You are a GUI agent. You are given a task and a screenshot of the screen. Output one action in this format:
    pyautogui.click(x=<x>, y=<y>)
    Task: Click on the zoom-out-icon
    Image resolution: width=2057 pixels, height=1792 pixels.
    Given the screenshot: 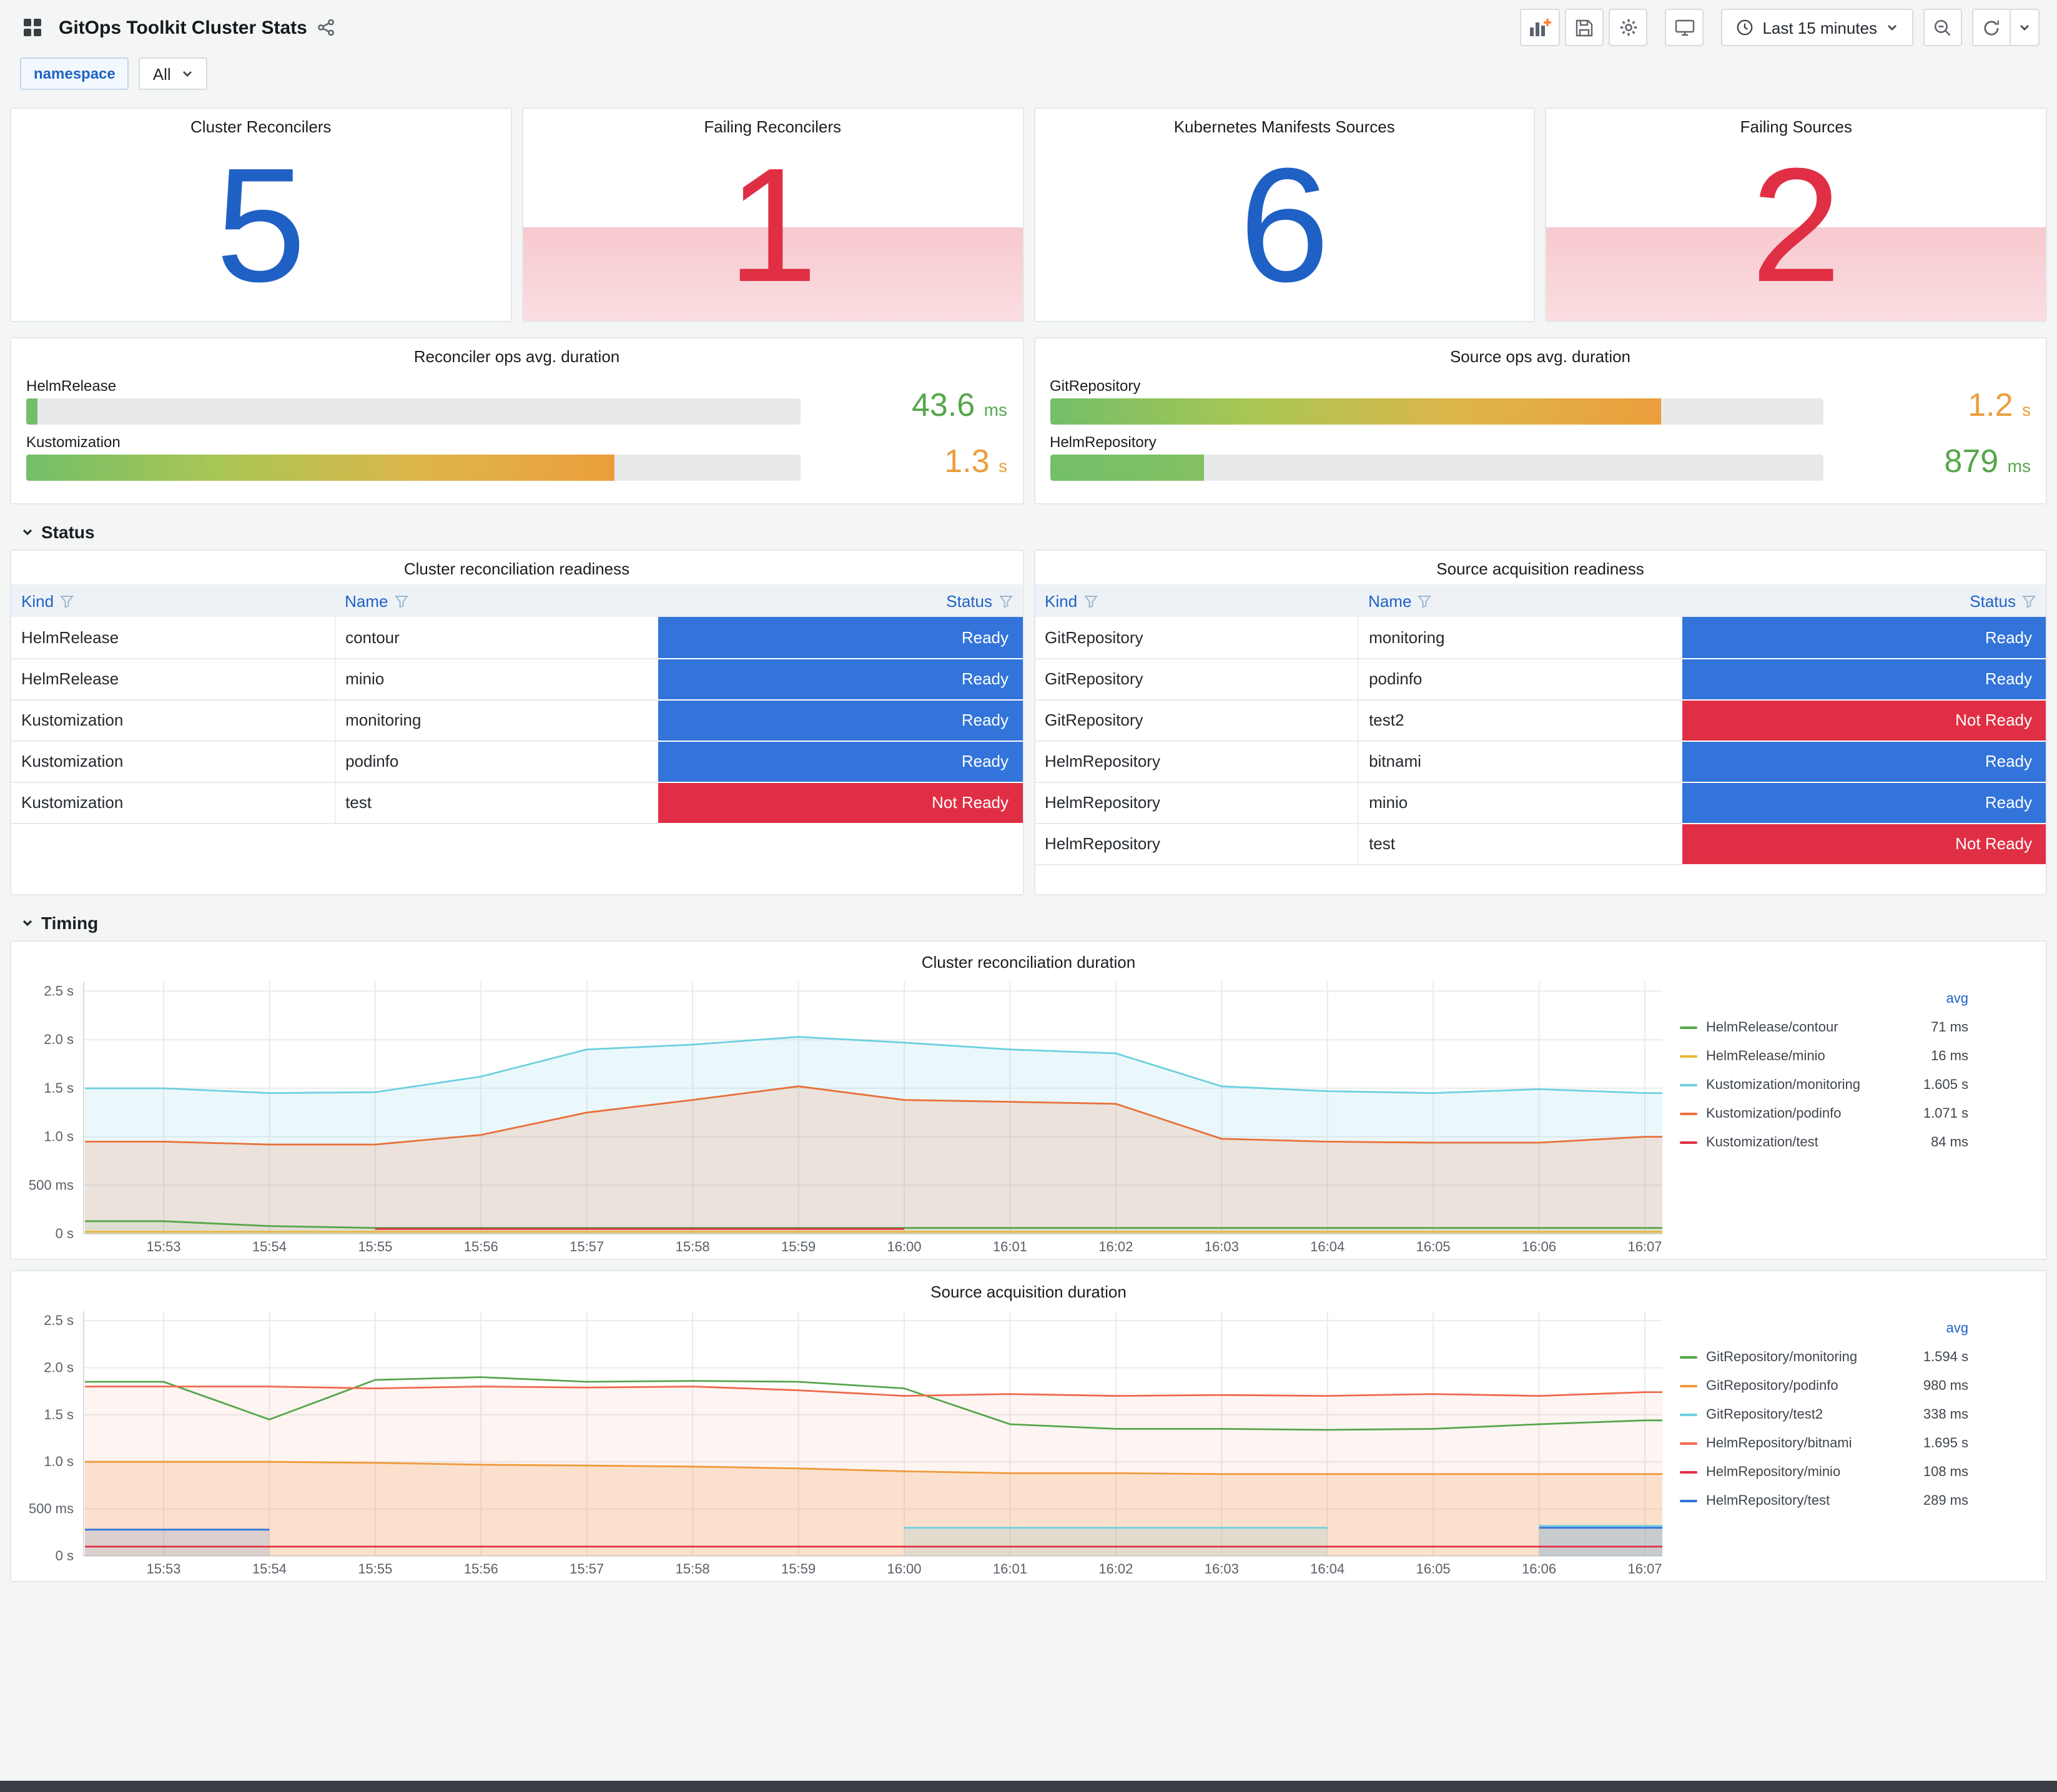 What is the action you would take?
    pyautogui.click(x=1943, y=27)
    